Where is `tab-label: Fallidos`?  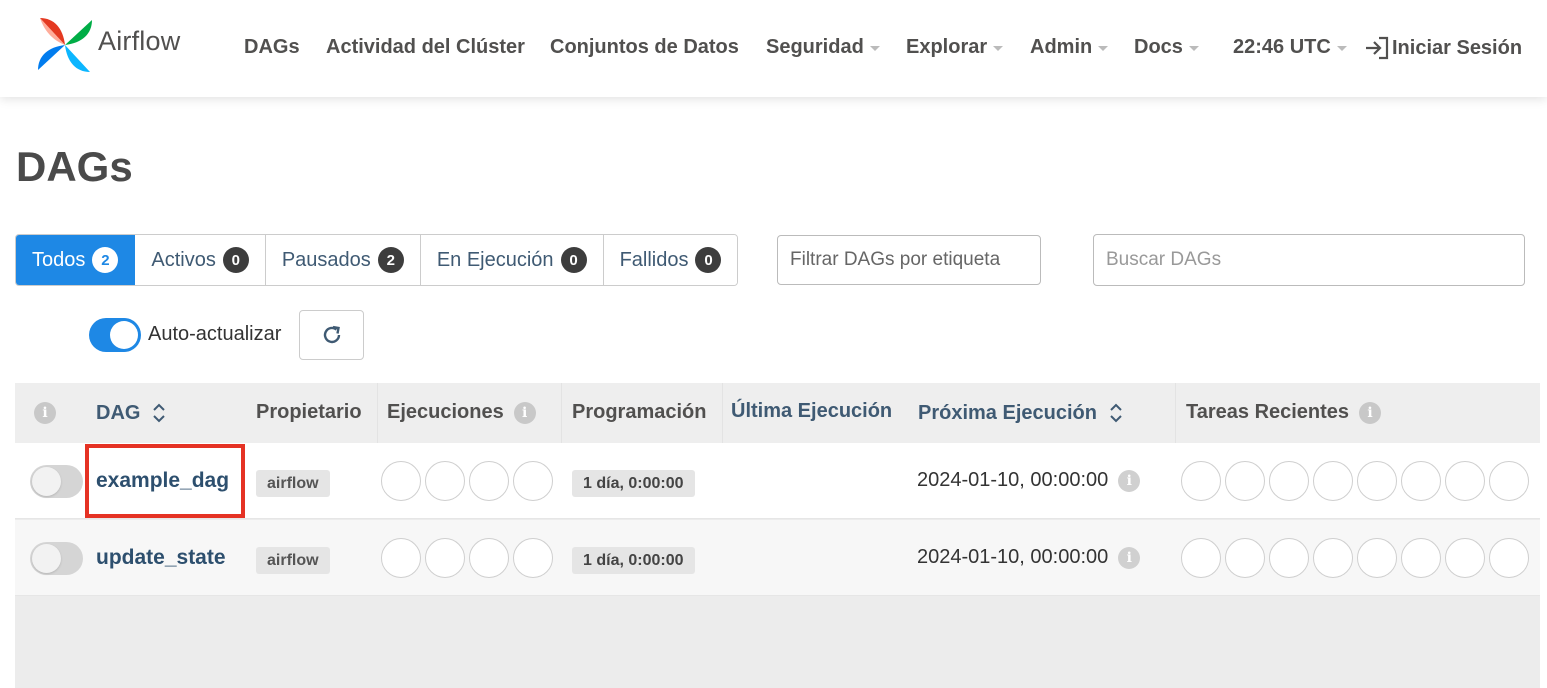 tab-label: Fallidos is located at coordinates (654, 259).